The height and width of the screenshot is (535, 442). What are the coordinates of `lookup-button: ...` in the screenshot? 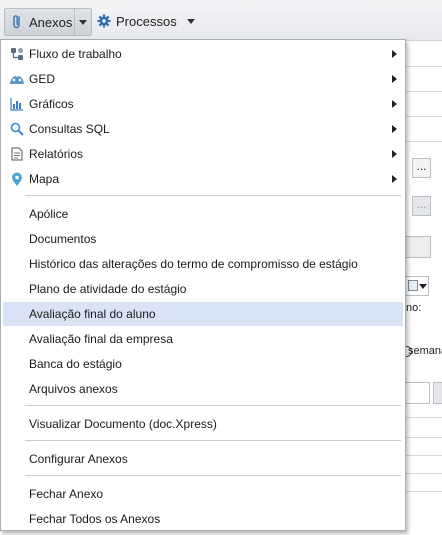 It's located at (421, 168).